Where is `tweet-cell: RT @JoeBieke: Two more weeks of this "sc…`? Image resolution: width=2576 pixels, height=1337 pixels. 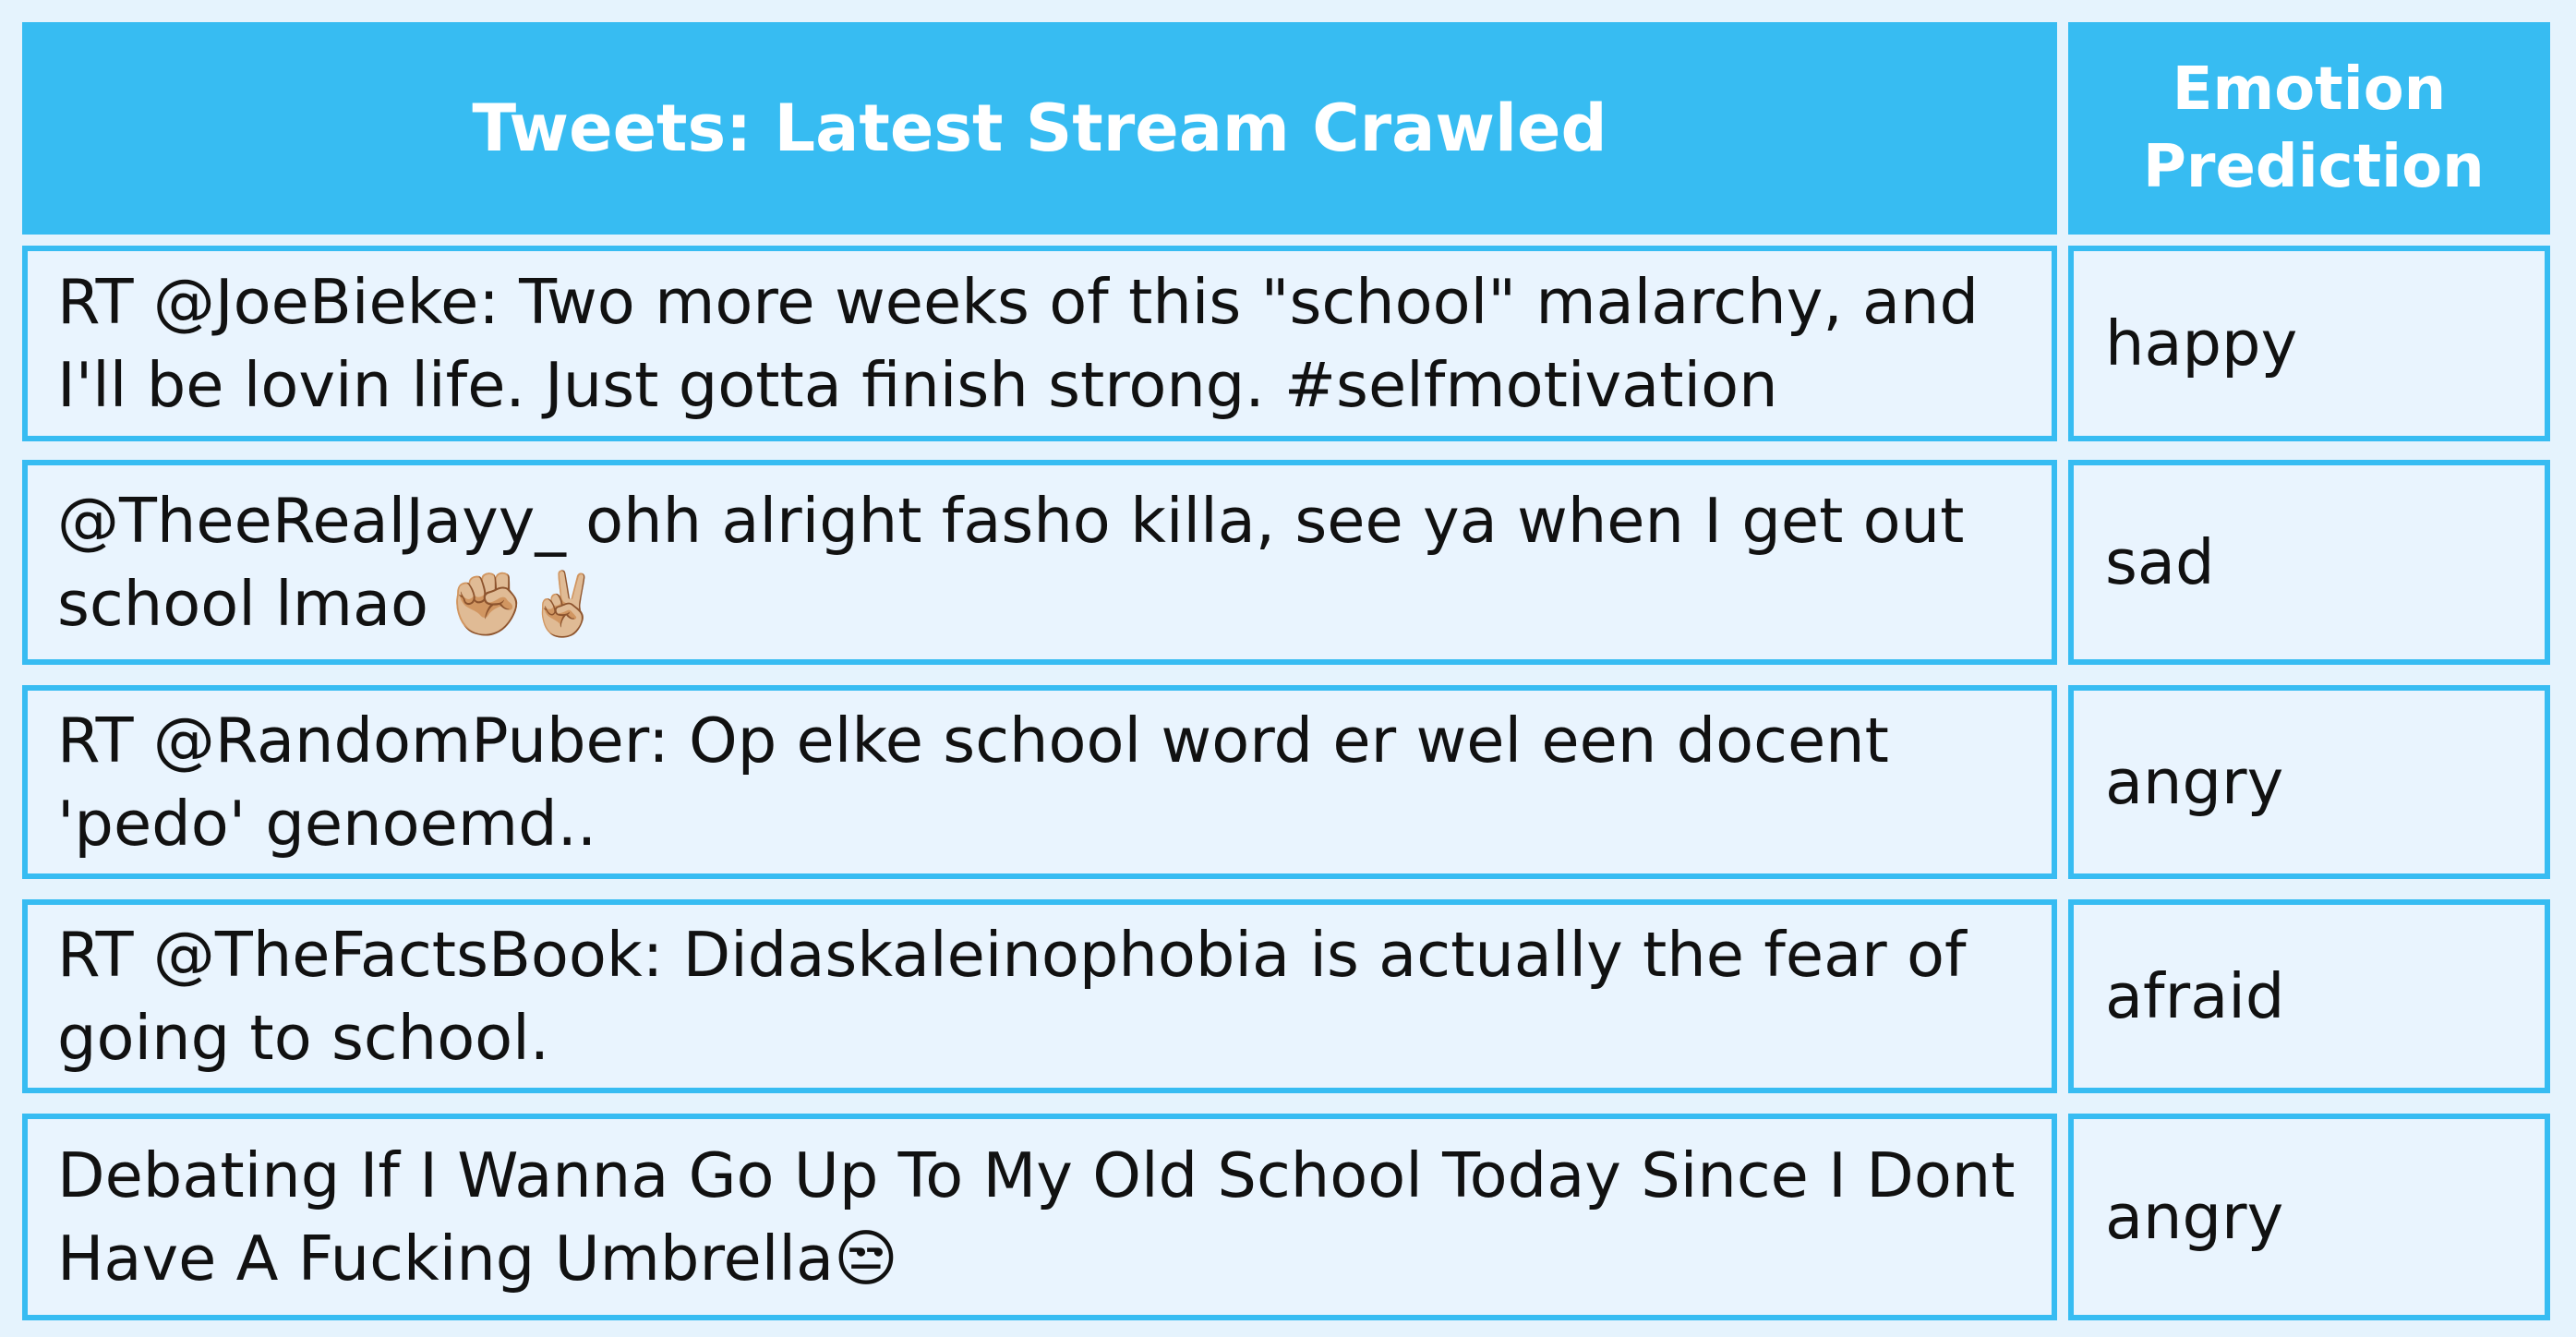 tweet-cell: RT @JoeBieke: Two more weeks of this "sc… is located at coordinates (1039, 343).